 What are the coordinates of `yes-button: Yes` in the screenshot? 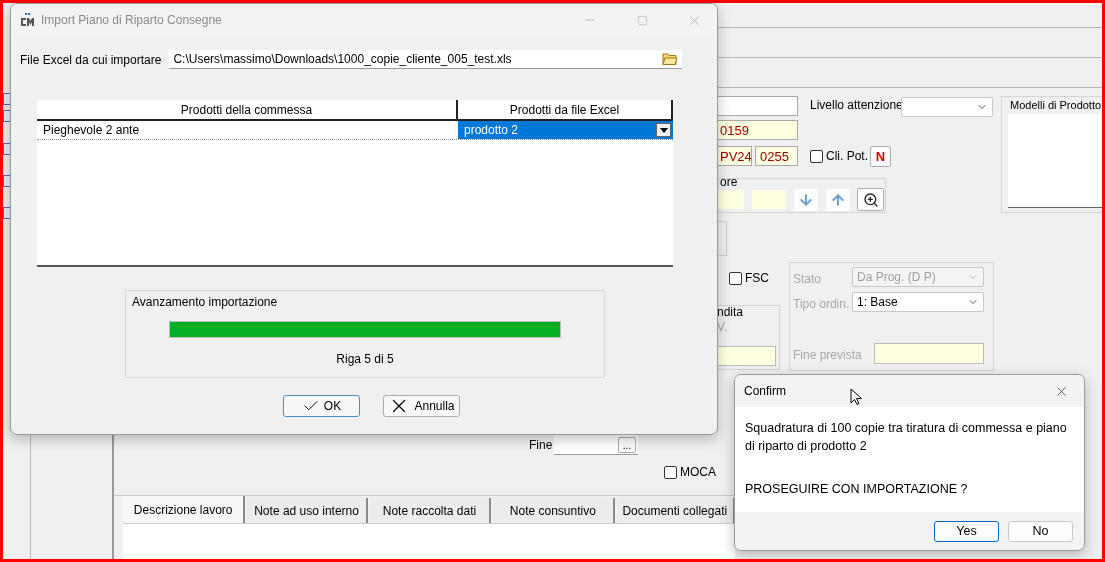 It's located at (966, 531).